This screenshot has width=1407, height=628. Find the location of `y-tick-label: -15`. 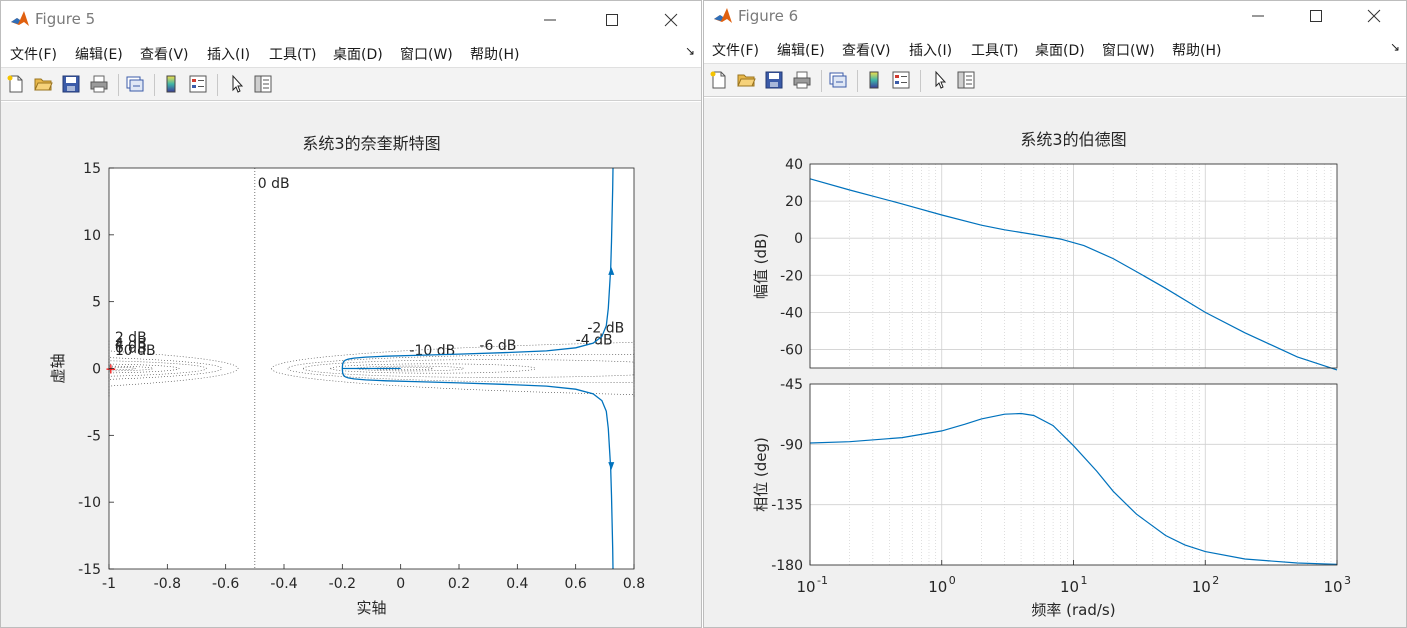

y-tick-label: -15 is located at coordinates (89, 570).